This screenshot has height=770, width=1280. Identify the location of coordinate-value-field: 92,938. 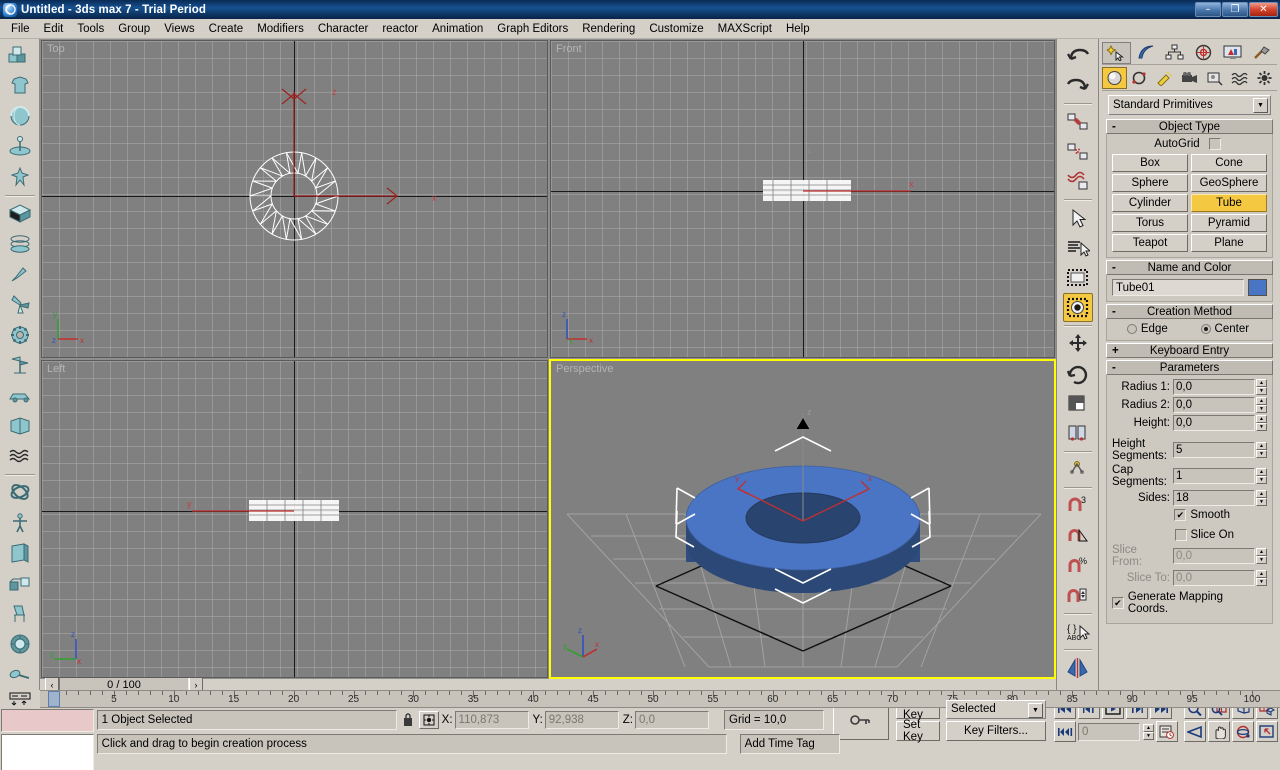
(581, 720).